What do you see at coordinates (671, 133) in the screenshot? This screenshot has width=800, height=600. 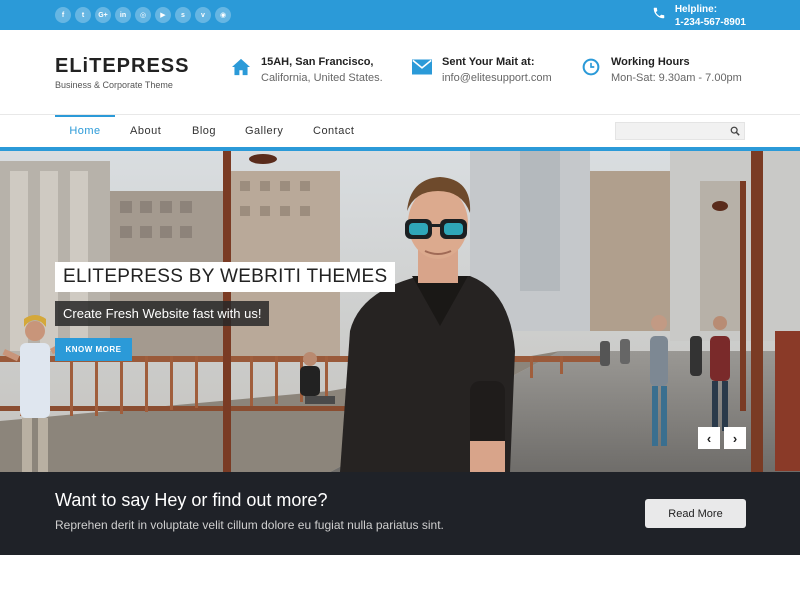 I see `search-input` at bounding box center [671, 133].